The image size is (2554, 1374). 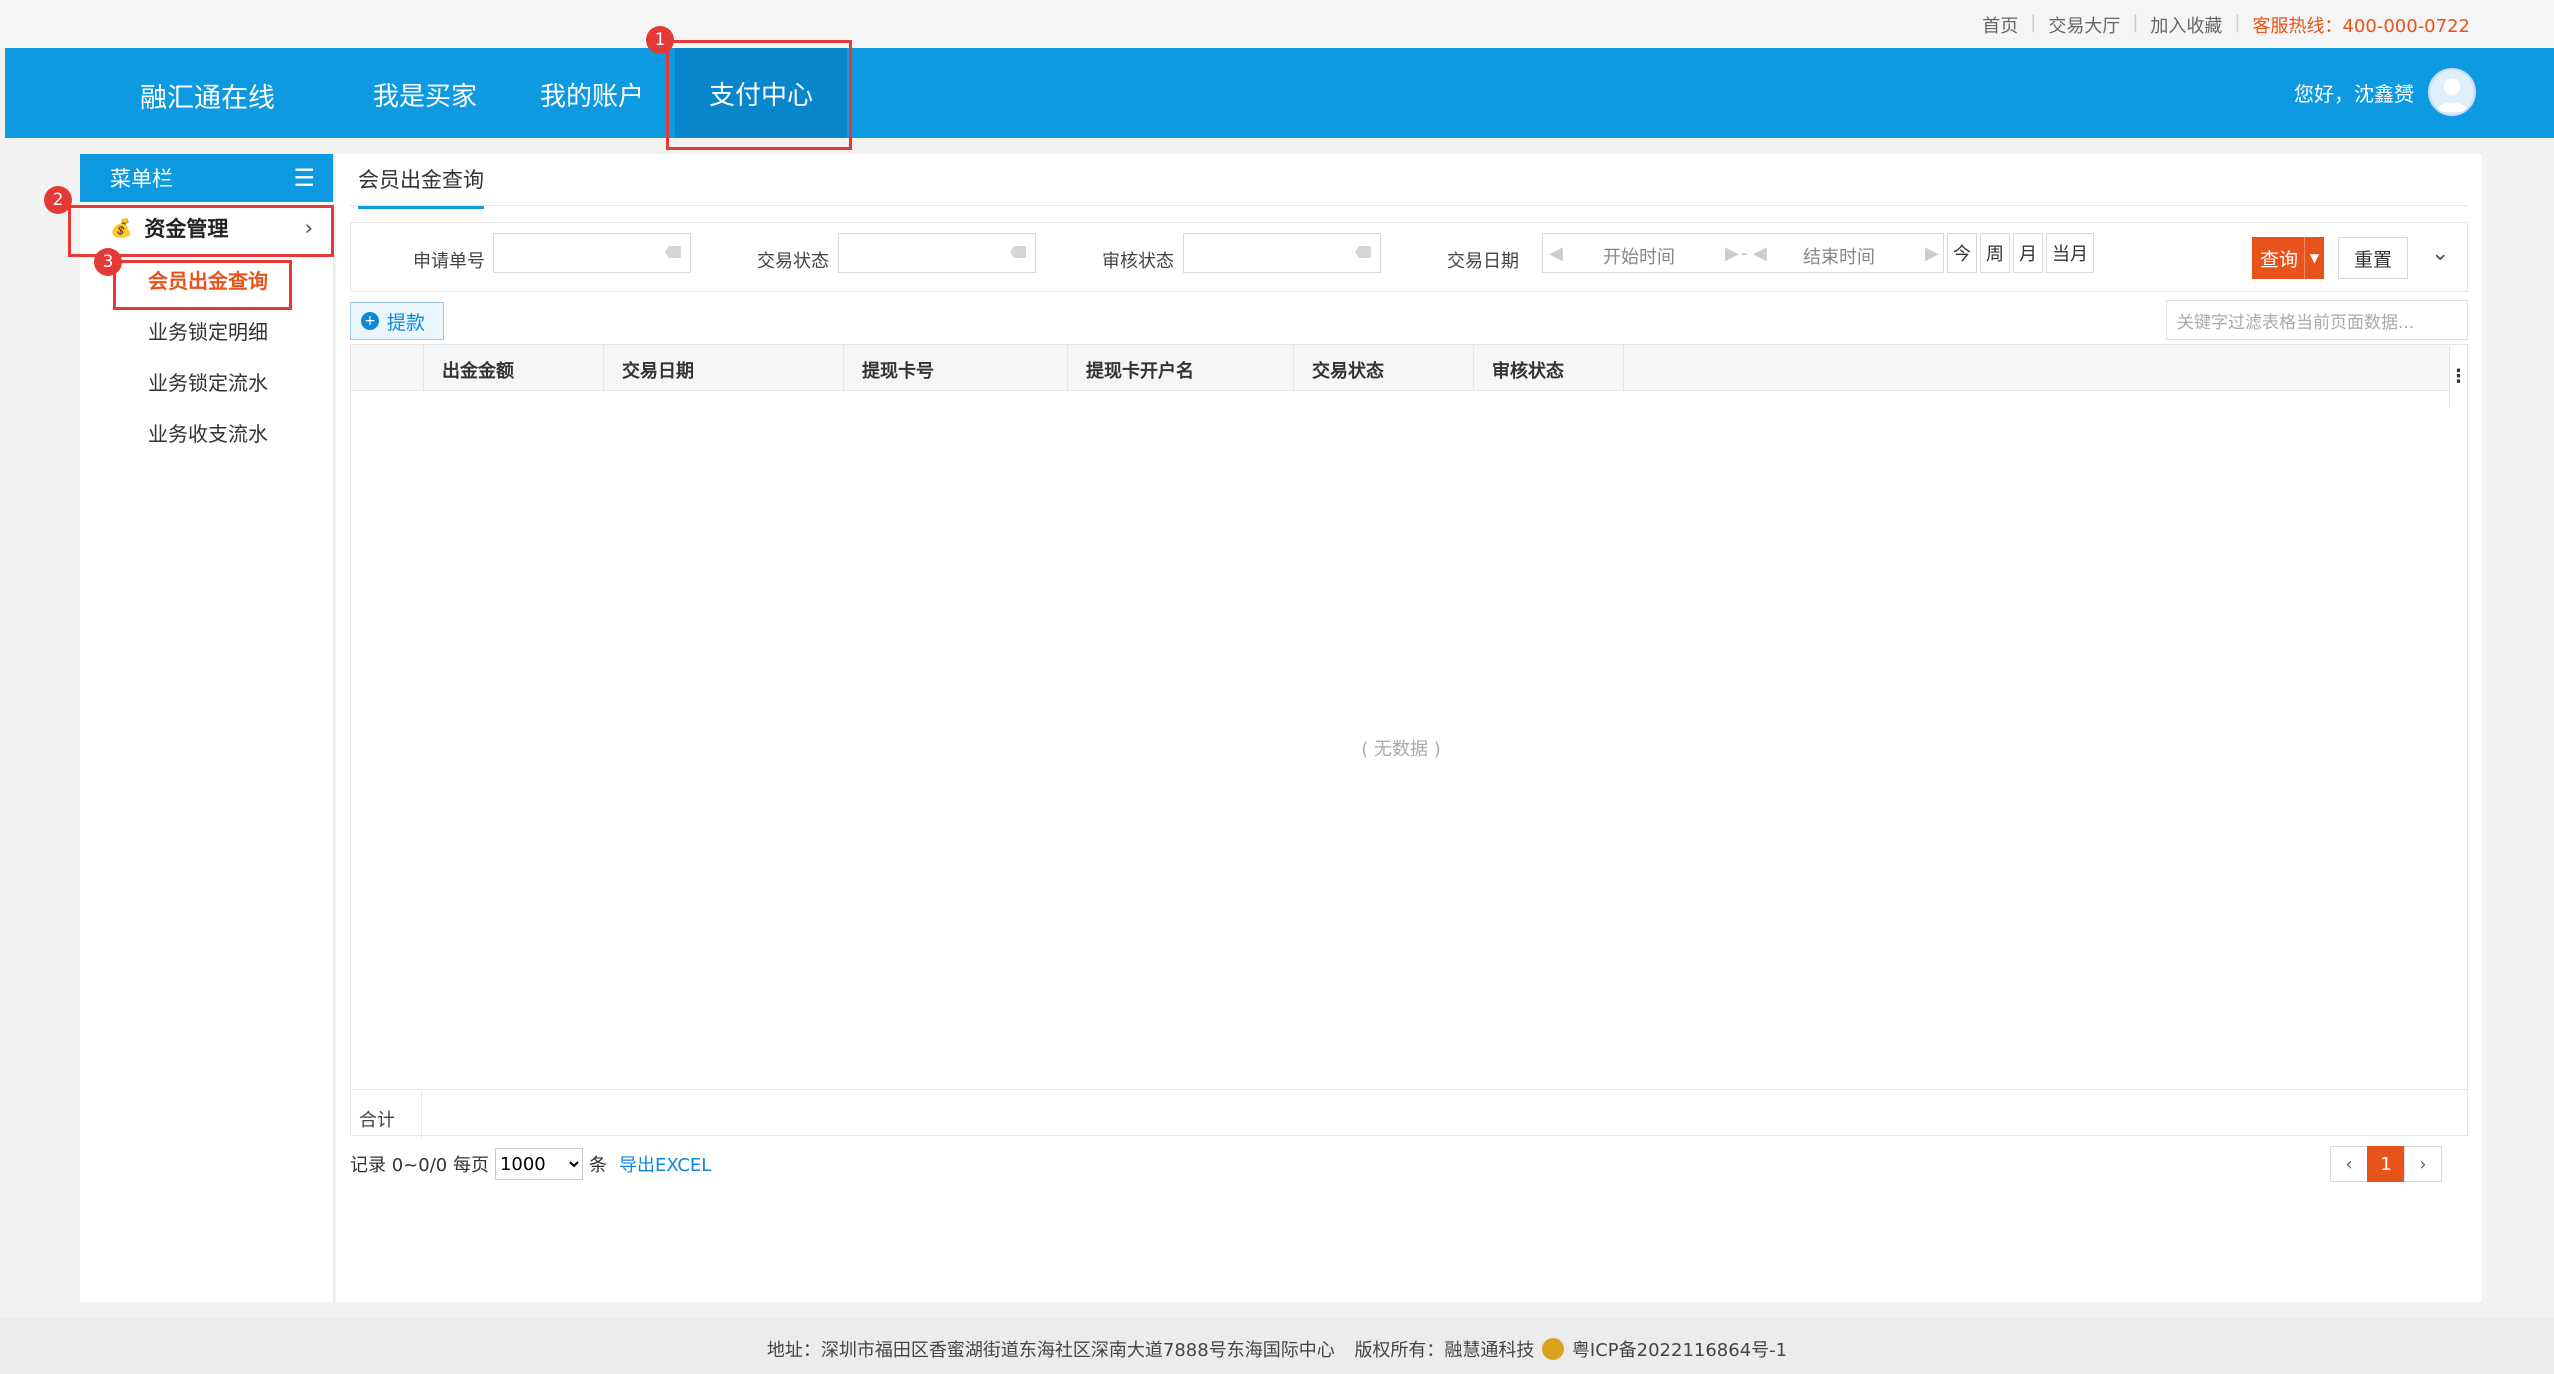 I want to click on trade-date-label: 交易日期, so click(x=1483, y=261).